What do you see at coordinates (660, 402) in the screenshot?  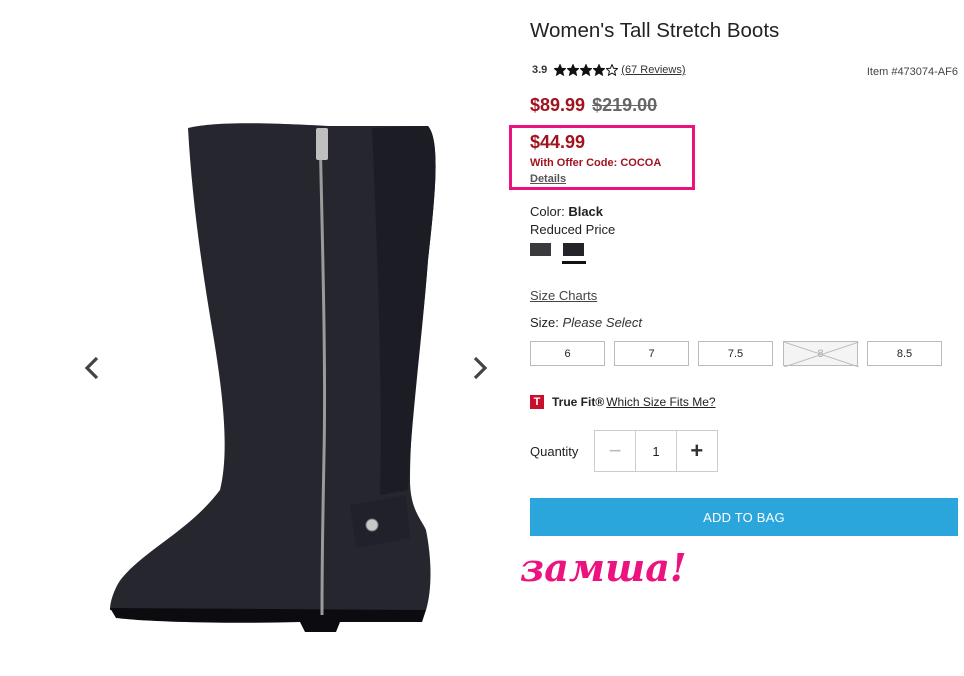 I see `truefit-link: Which Size Fits Me?` at bounding box center [660, 402].